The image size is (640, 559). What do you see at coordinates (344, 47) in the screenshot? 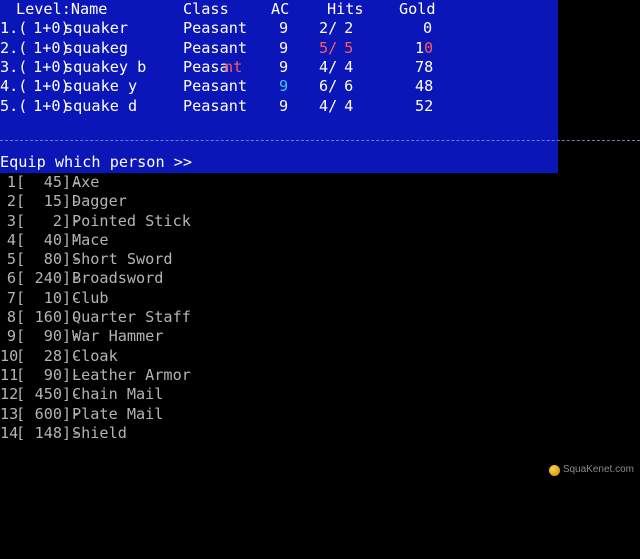
I see `member-hits-max: 5` at bounding box center [344, 47].